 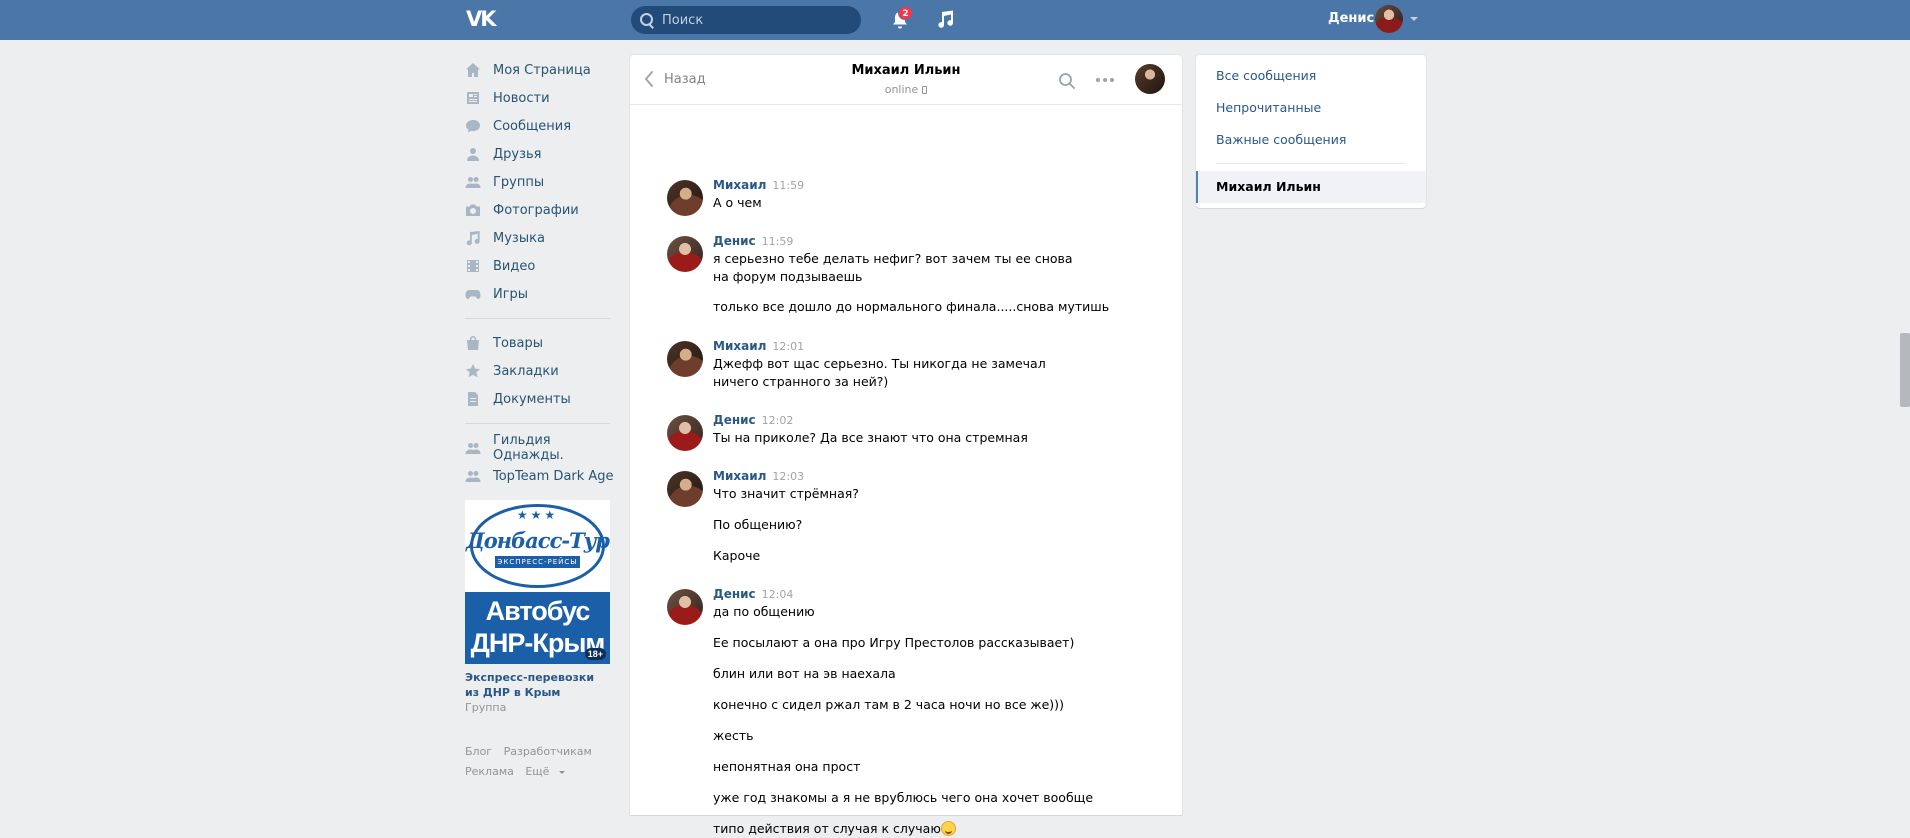 I want to click on sidebar-item-group-guild: Гильдия Однажды., so click(x=540, y=448).